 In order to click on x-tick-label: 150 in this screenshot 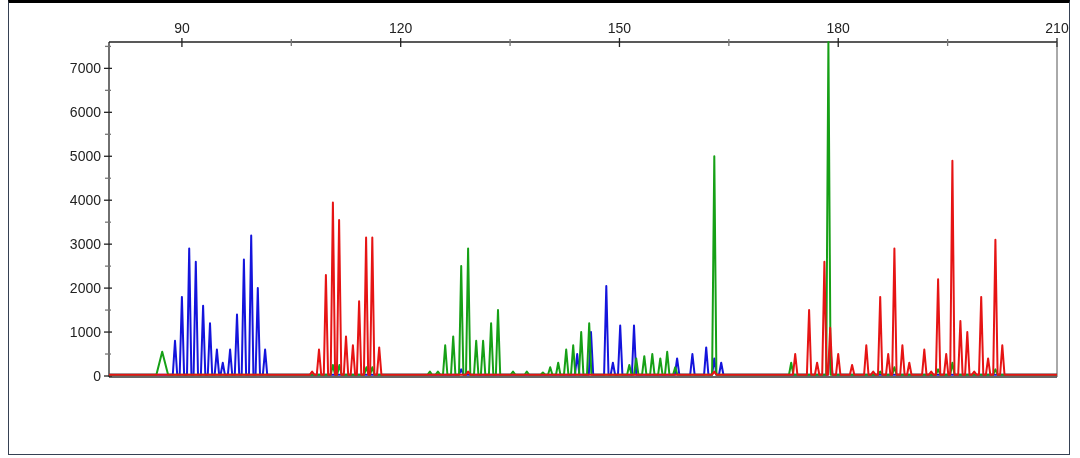, I will do `click(619, 28)`.